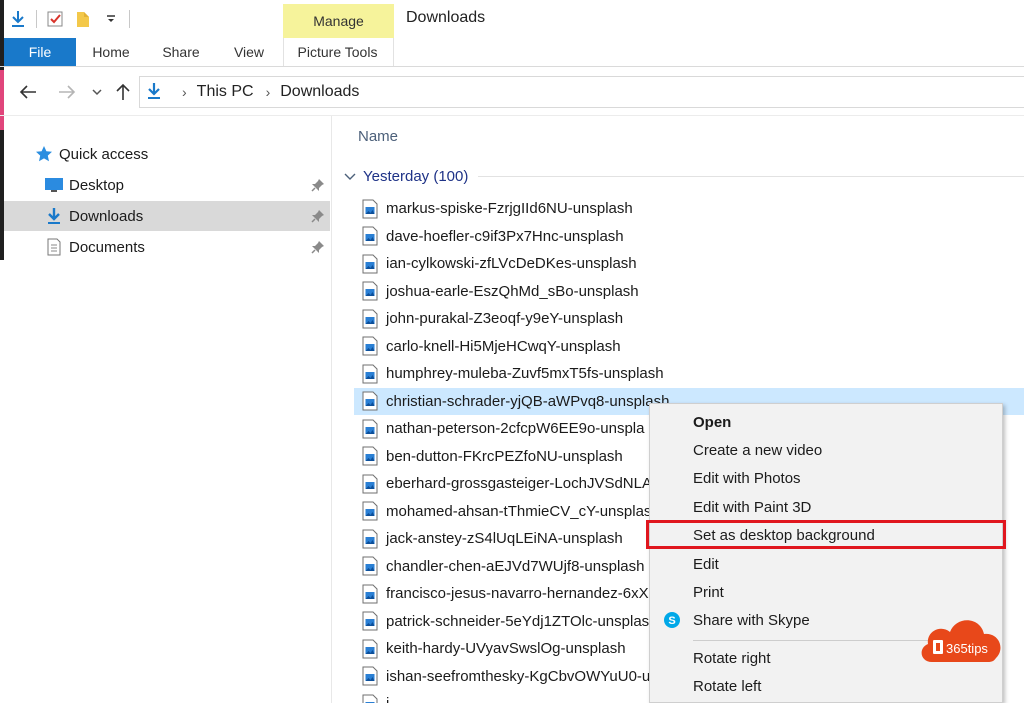  I want to click on file-name: markus-spiske-FzrjgIId6NU-unsplash, so click(509, 208).